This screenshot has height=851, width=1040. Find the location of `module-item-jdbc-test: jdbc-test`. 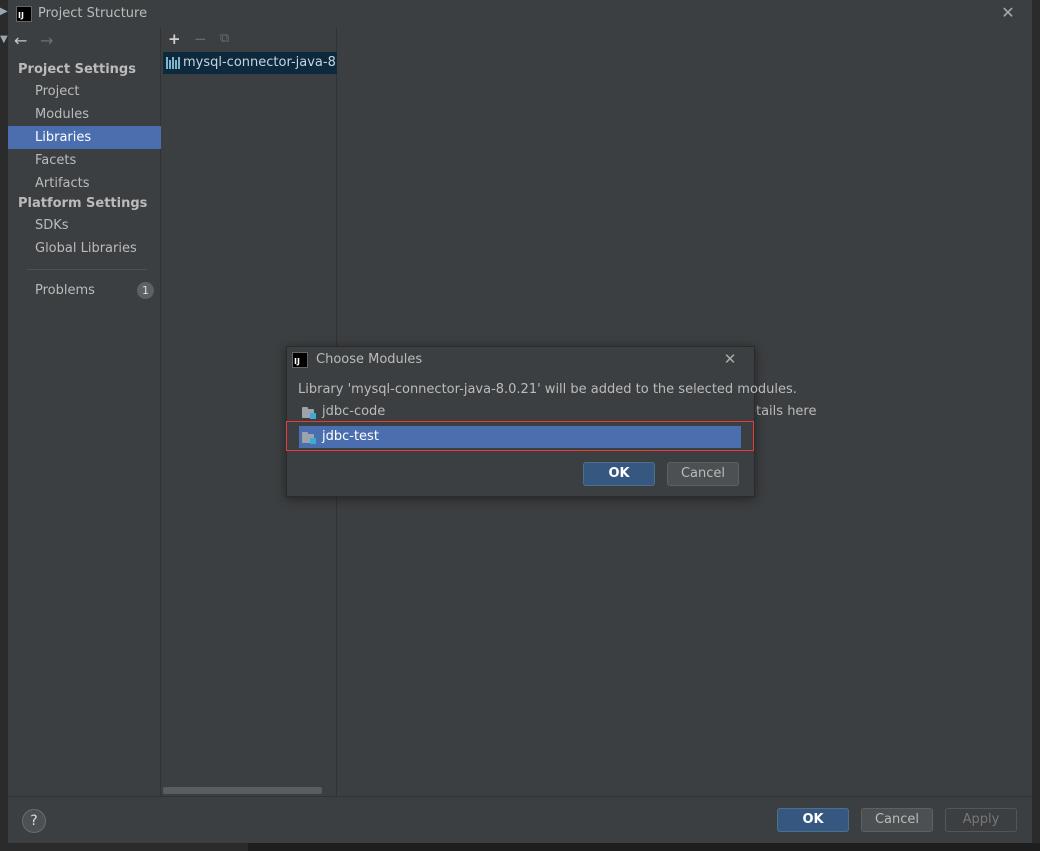

module-item-jdbc-test: jdbc-test is located at coordinates (520, 437).